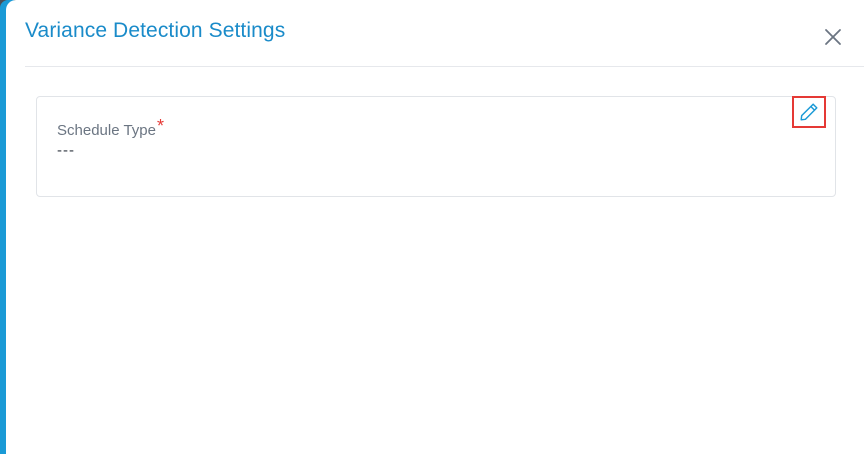  I want to click on pencil-icon, so click(809, 112).